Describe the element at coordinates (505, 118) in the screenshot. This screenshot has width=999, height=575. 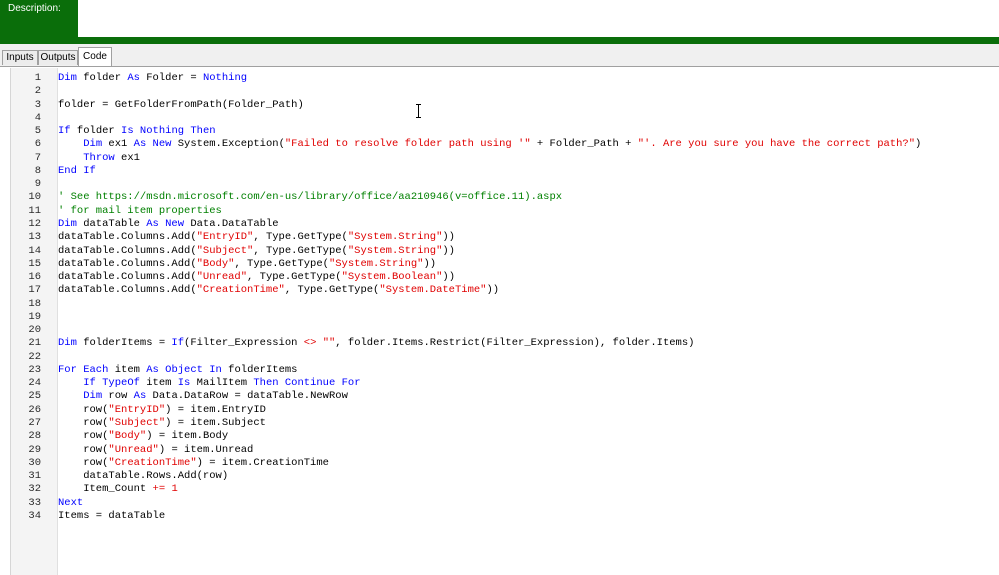
I see `code-line: 4` at that location.